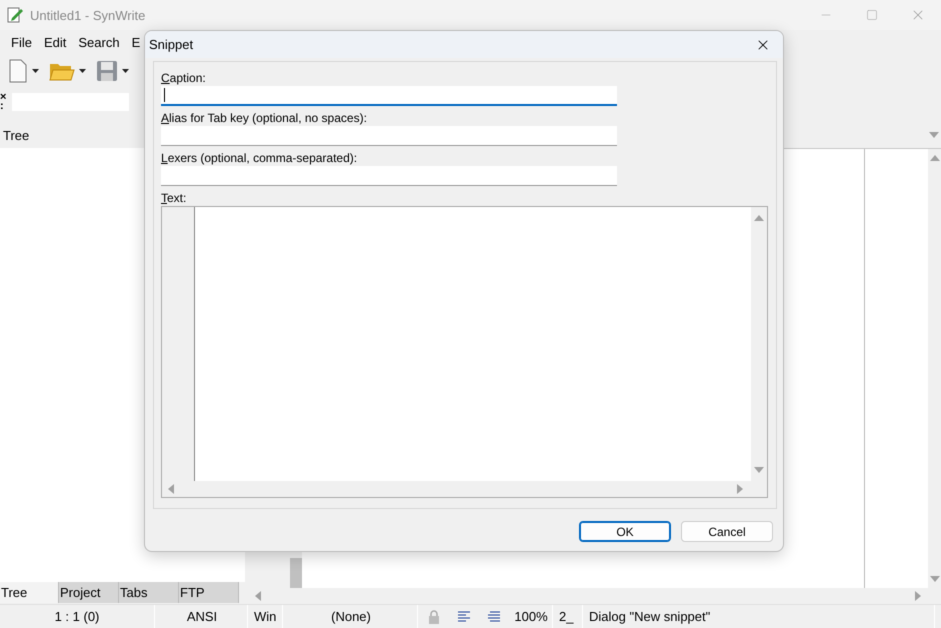  What do you see at coordinates (2, 106) in the screenshot?
I see `filter-label: :` at bounding box center [2, 106].